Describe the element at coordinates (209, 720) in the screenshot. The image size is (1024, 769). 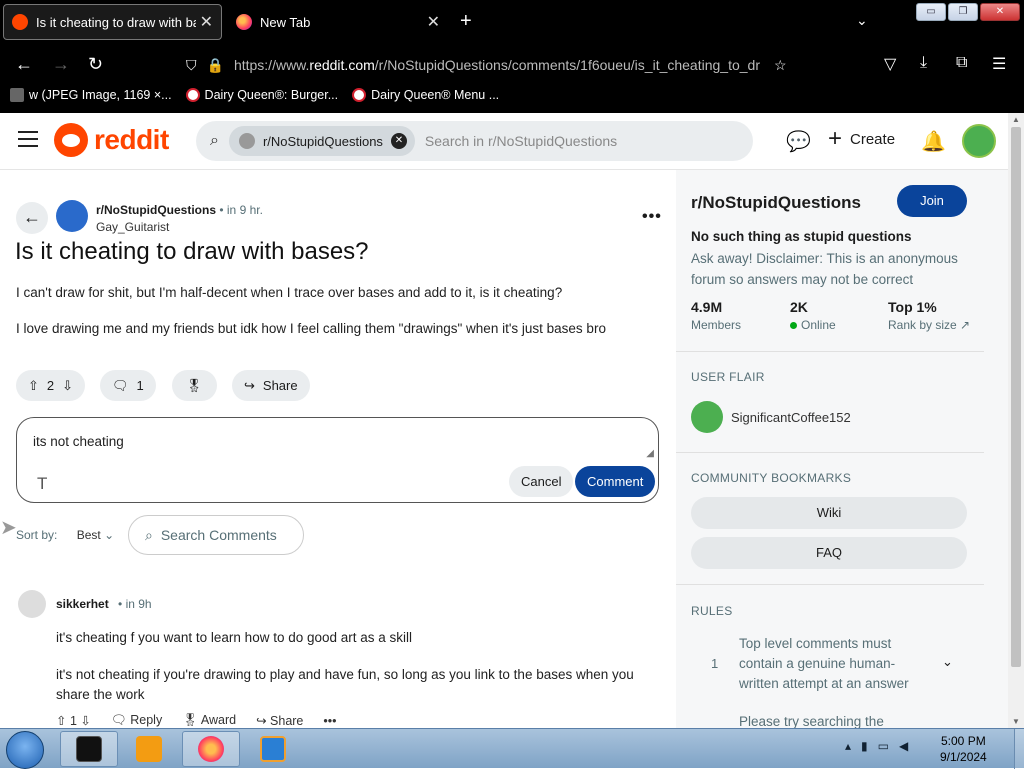
I see `award-button: 🎖 Award` at that location.